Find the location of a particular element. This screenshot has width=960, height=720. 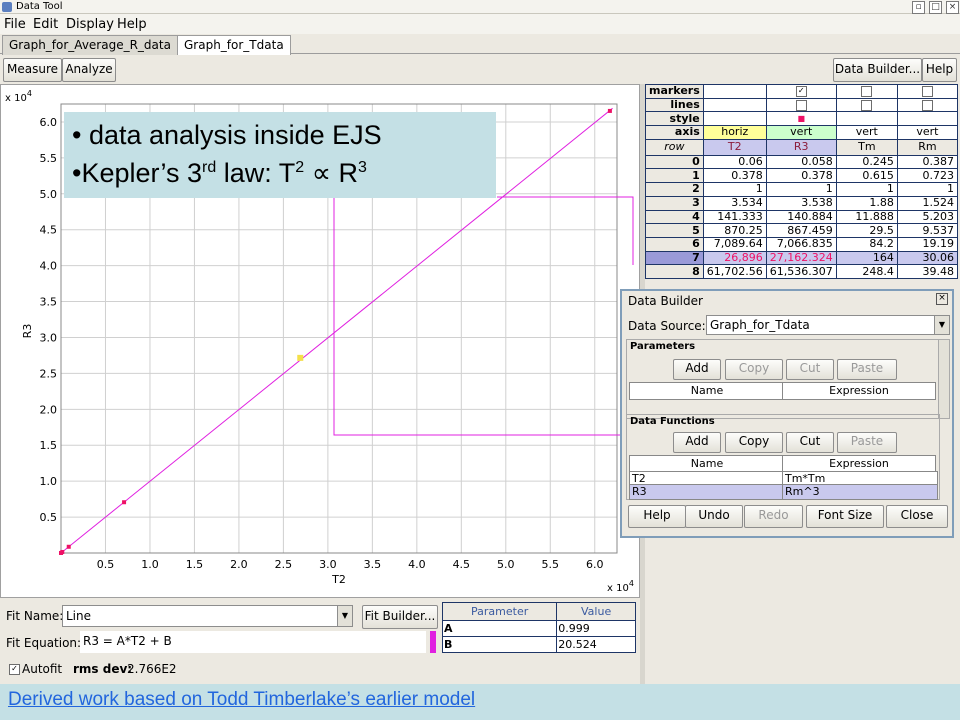

autofit-checkbox: ✓ is located at coordinates (14, 669).